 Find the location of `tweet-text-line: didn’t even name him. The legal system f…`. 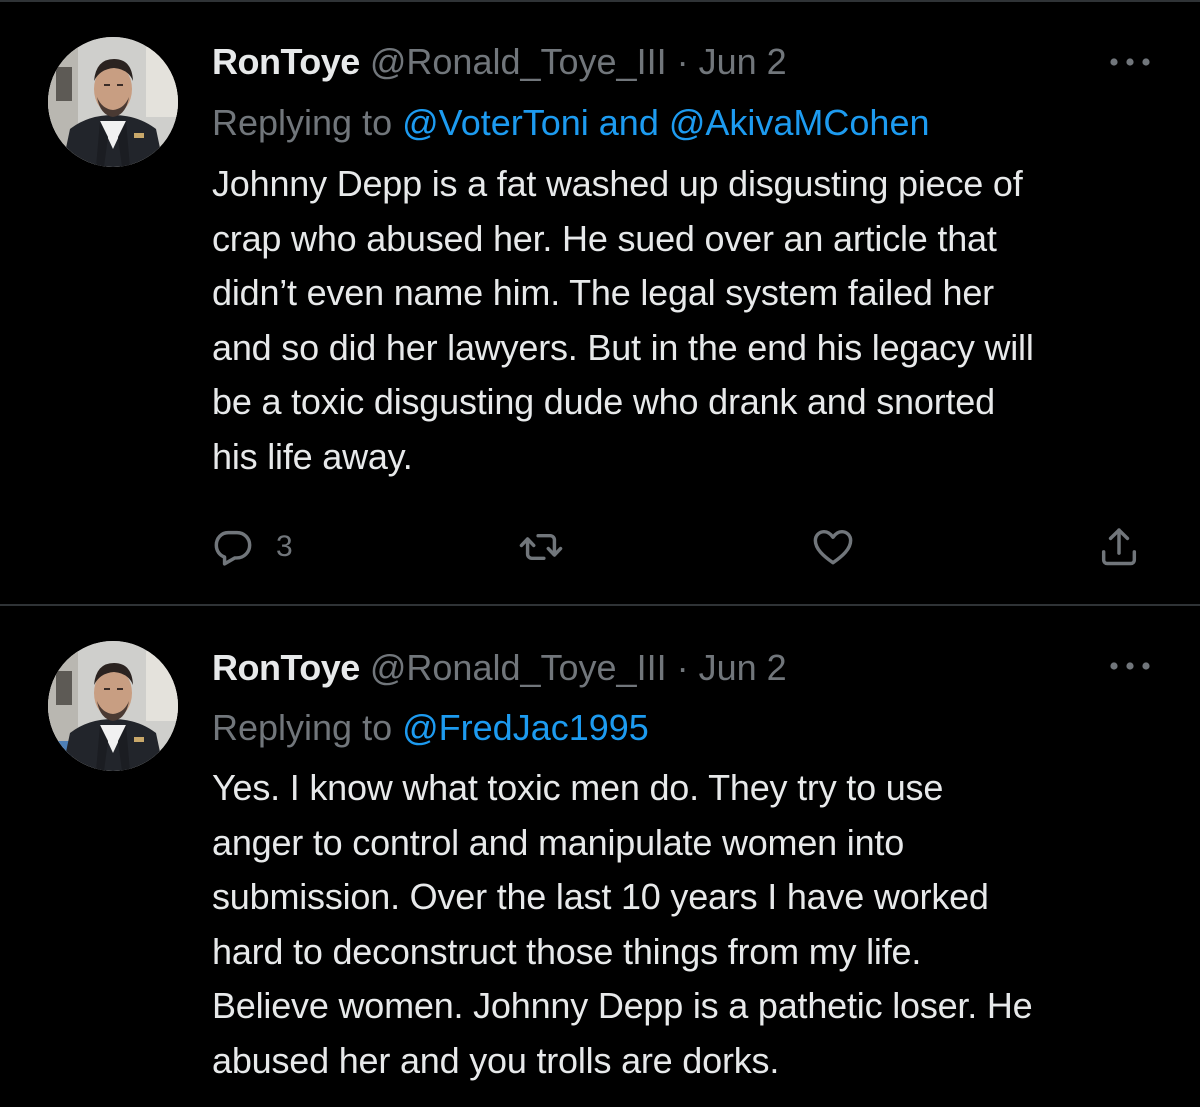

tweet-text-line: didn’t even name him. The legal system f… is located at coordinates (603, 293).